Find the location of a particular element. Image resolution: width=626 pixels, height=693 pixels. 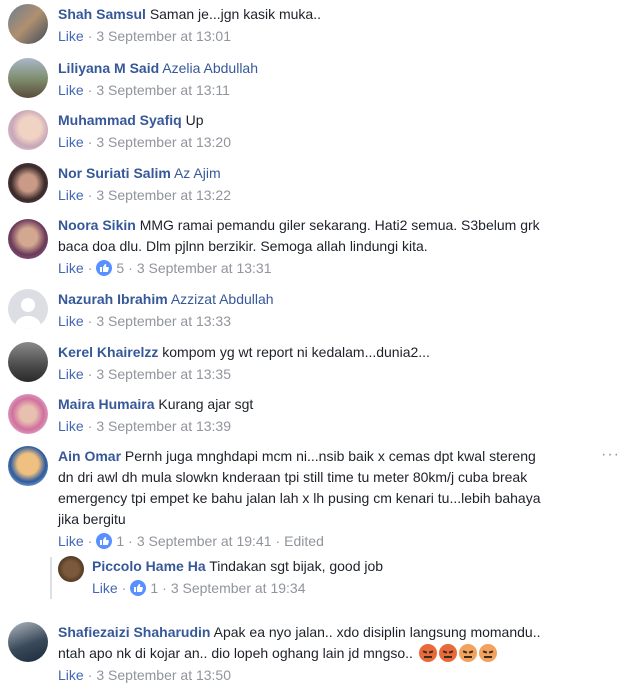

edited-label: Edited is located at coordinates (304, 541).